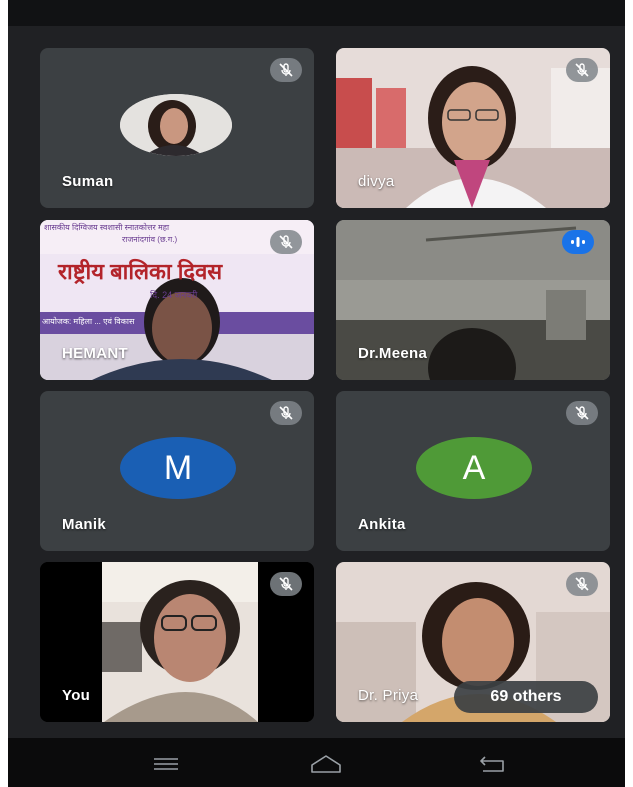 This screenshot has height=787, width=633. What do you see at coordinates (473, 128) in the screenshot?
I see `participant-tile-divya: divya` at bounding box center [473, 128].